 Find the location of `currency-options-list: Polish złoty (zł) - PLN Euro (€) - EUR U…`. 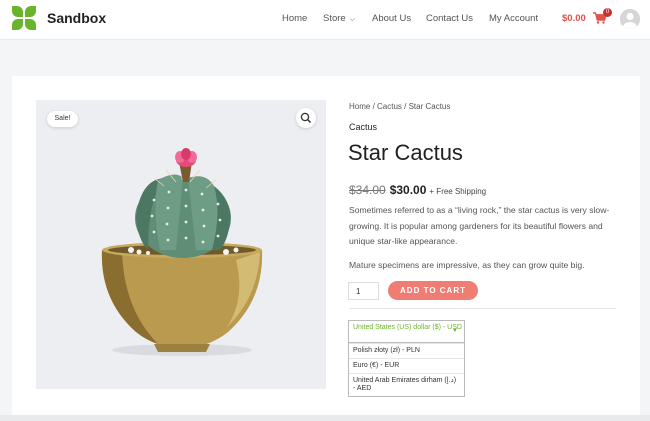

currency-options-list: Polish złoty (zł) - PLN Euro (€) - EUR U… is located at coordinates (406, 370).